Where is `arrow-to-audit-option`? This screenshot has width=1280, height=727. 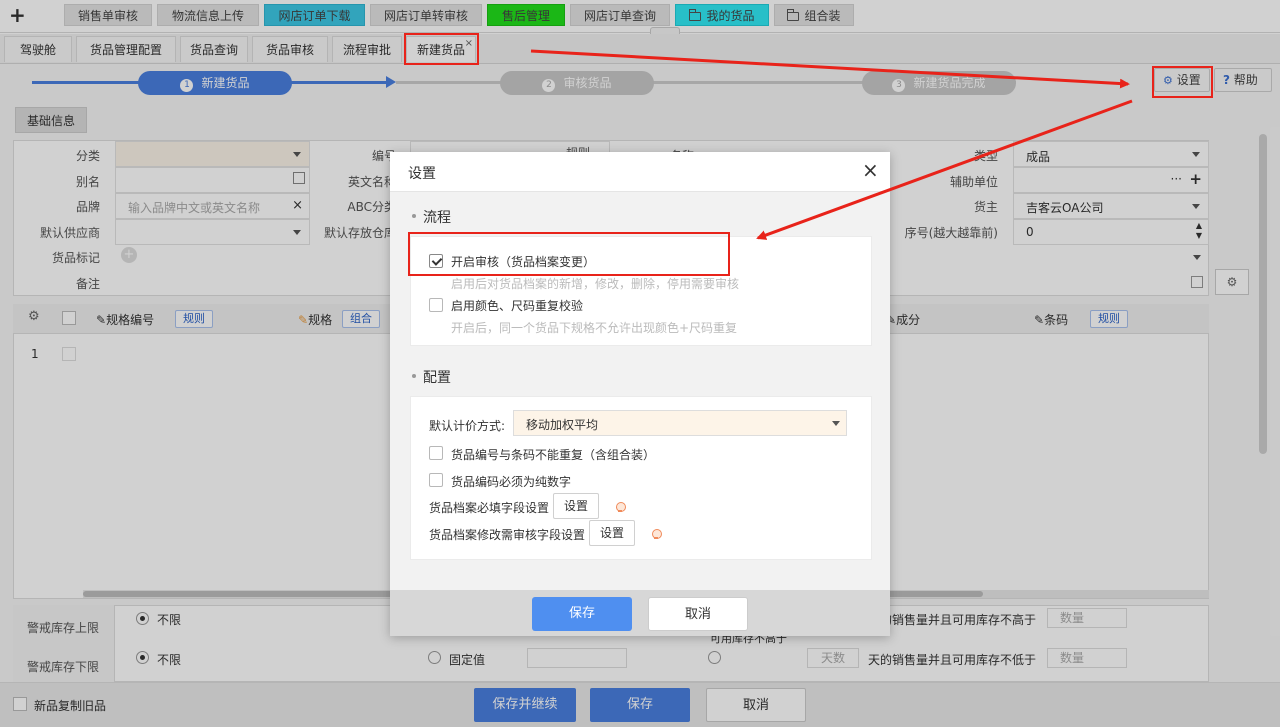
arrow-to-audit-option is located at coordinates (944, 169).